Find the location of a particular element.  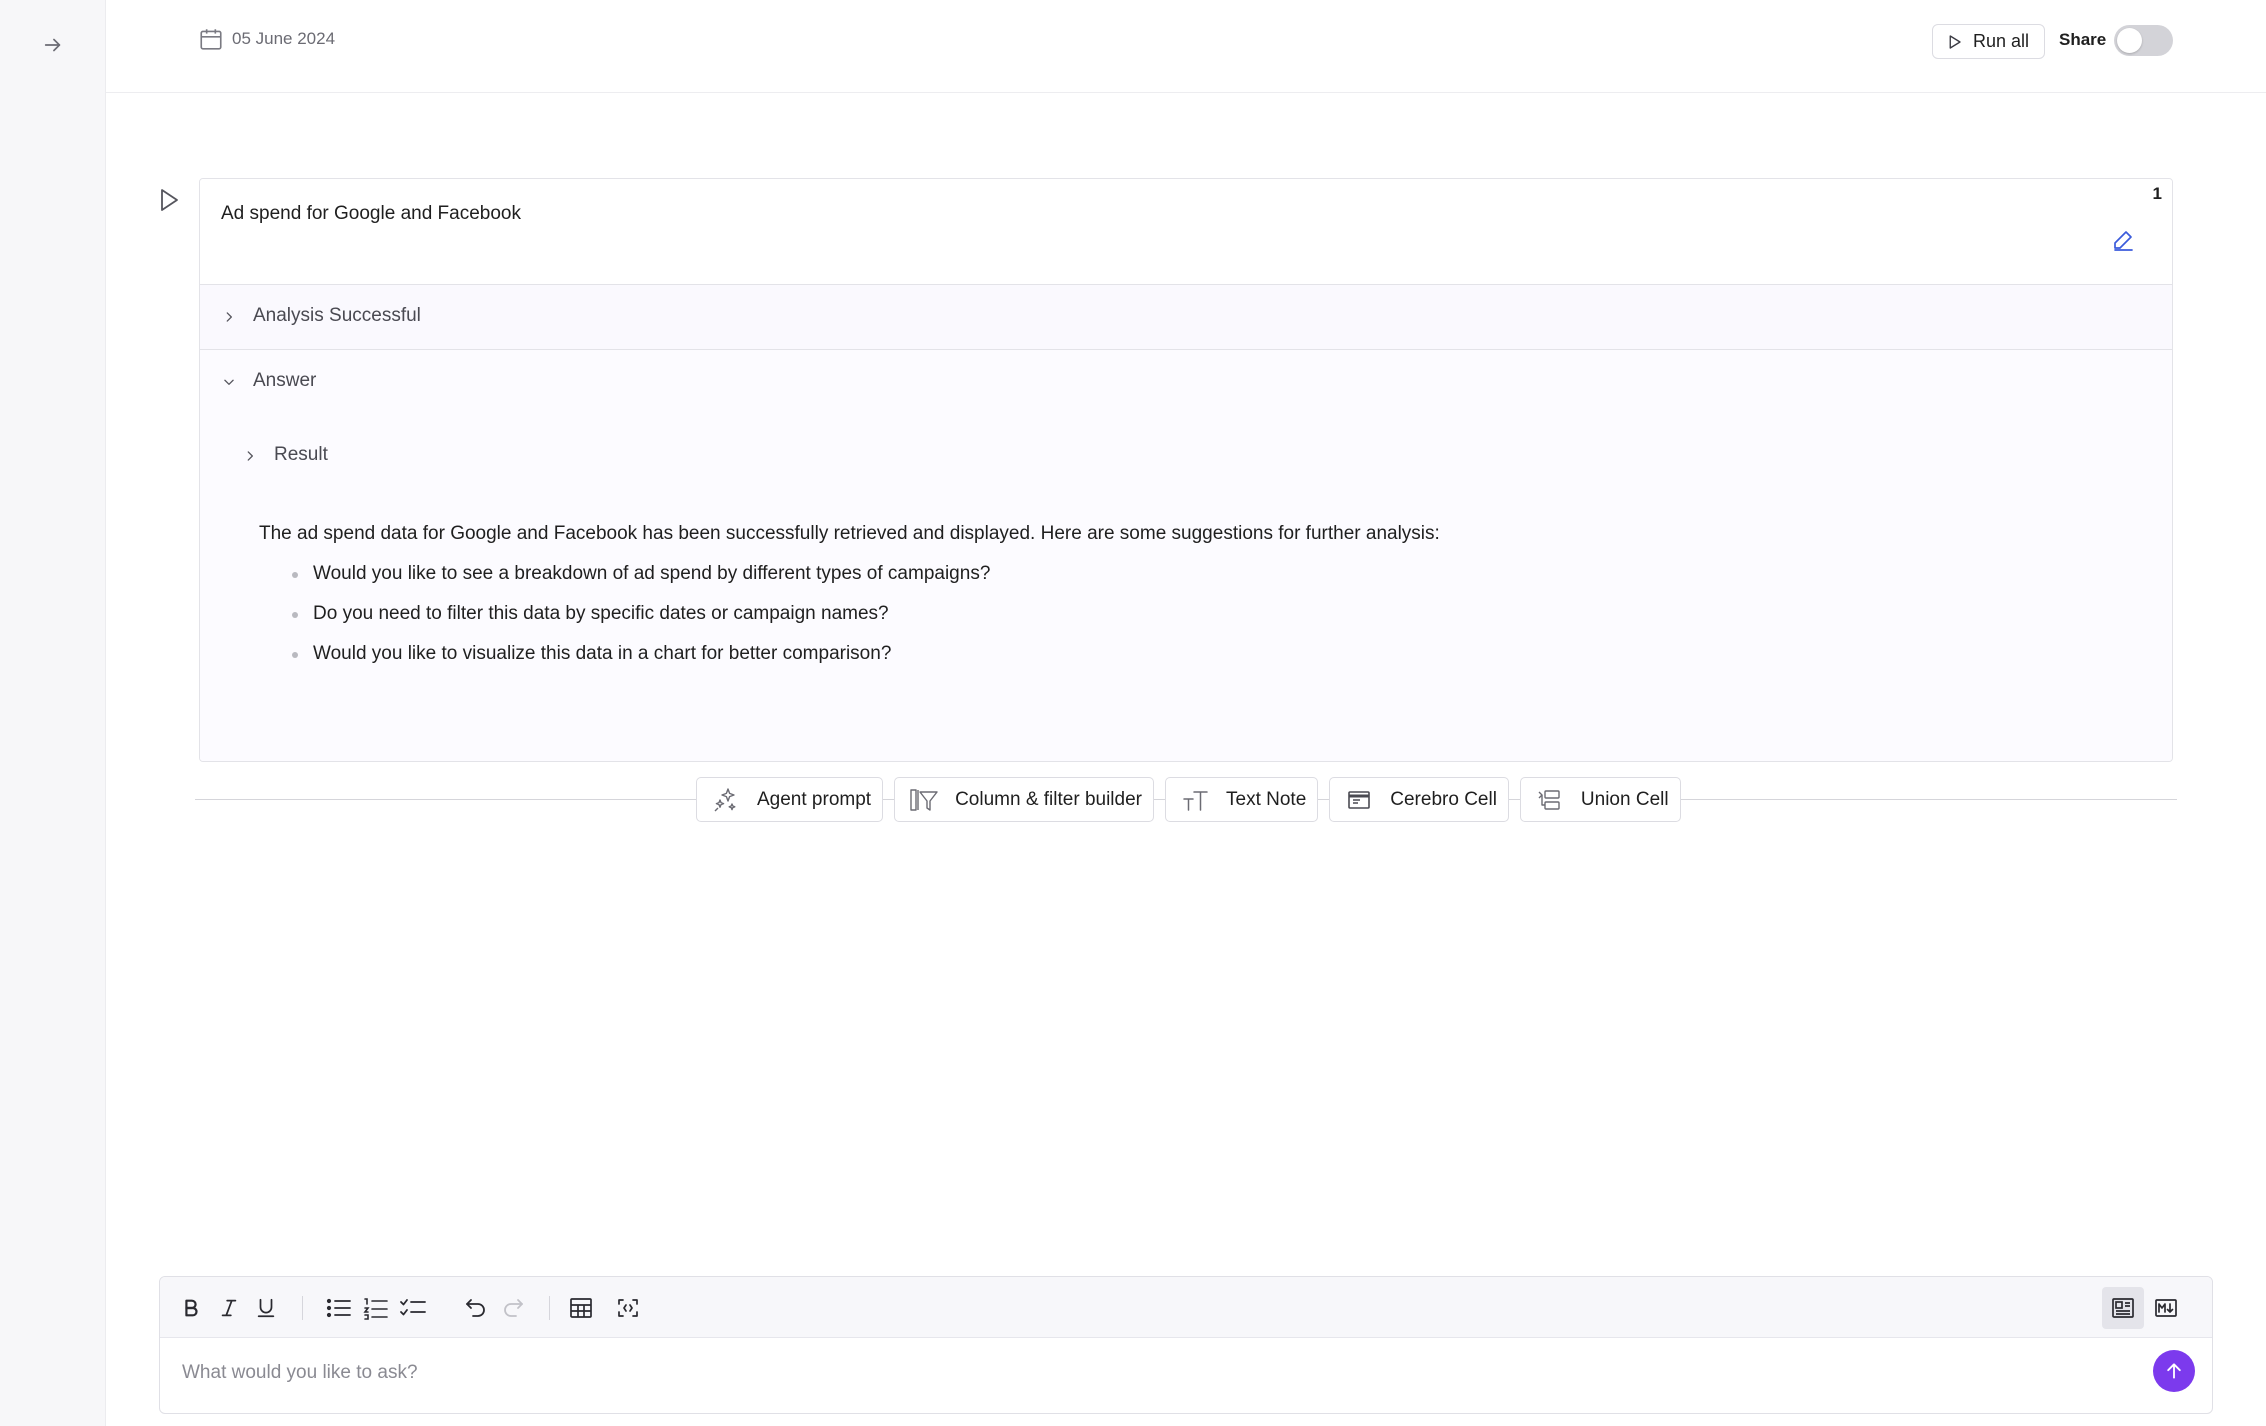

expand-sidebar-button is located at coordinates (53, 45).